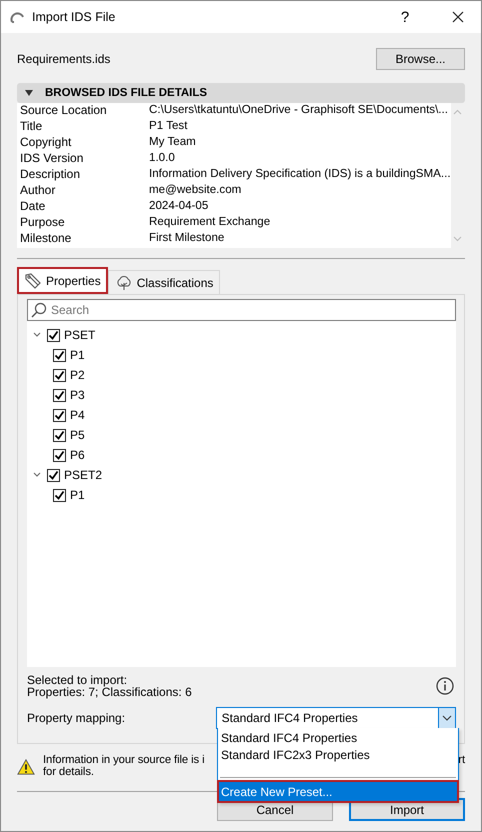 The width and height of the screenshot is (482, 832). Describe the element at coordinates (77, 395) in the screenshot. I see `tree-item: P3` at that location.